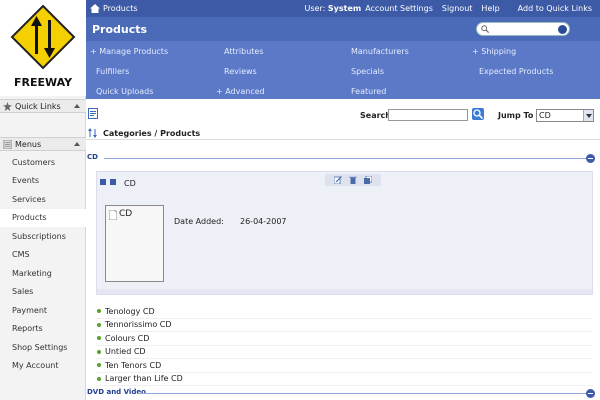 The width and height of the screenshot is (600, 400). I want to click on search-icon, so click(485, 29).